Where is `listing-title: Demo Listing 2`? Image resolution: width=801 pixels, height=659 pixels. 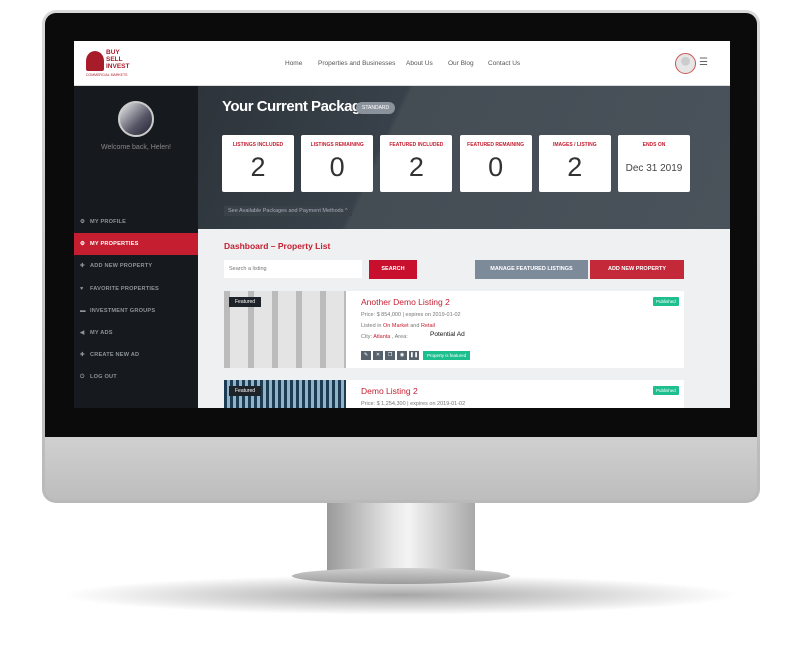 listing-title: Demo Listing 2 is located at coordinates (389, 391).